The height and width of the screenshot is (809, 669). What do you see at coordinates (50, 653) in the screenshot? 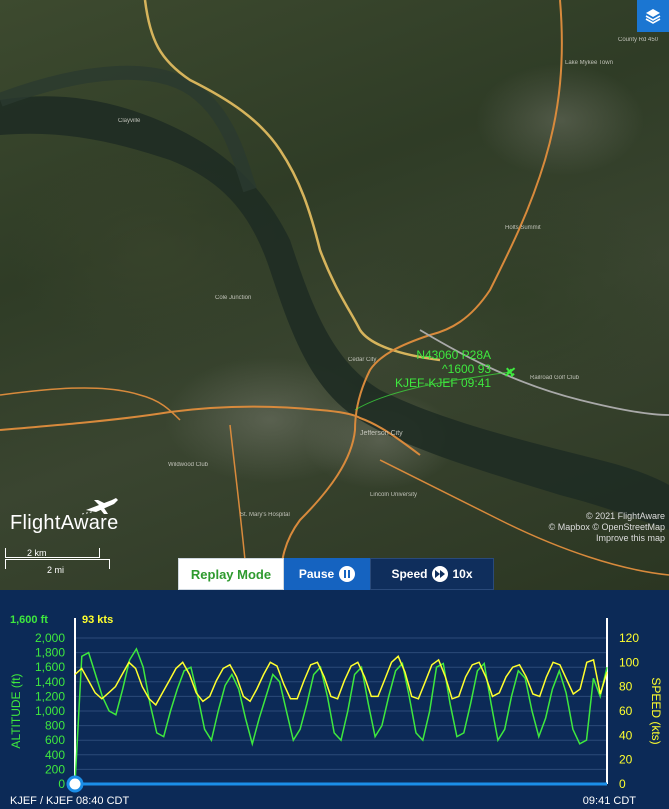
I see `y-left-tick-label: 1,800` at bounding box center [50, 653].